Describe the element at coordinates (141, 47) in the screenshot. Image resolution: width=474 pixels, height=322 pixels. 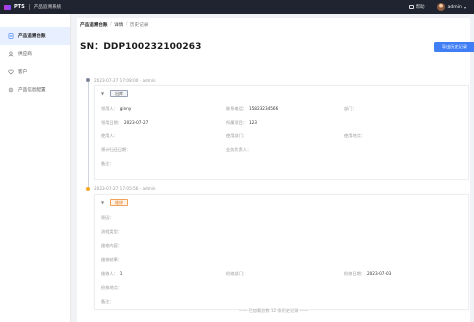
I see `page-title: SN：DDP100232100263` at that location.